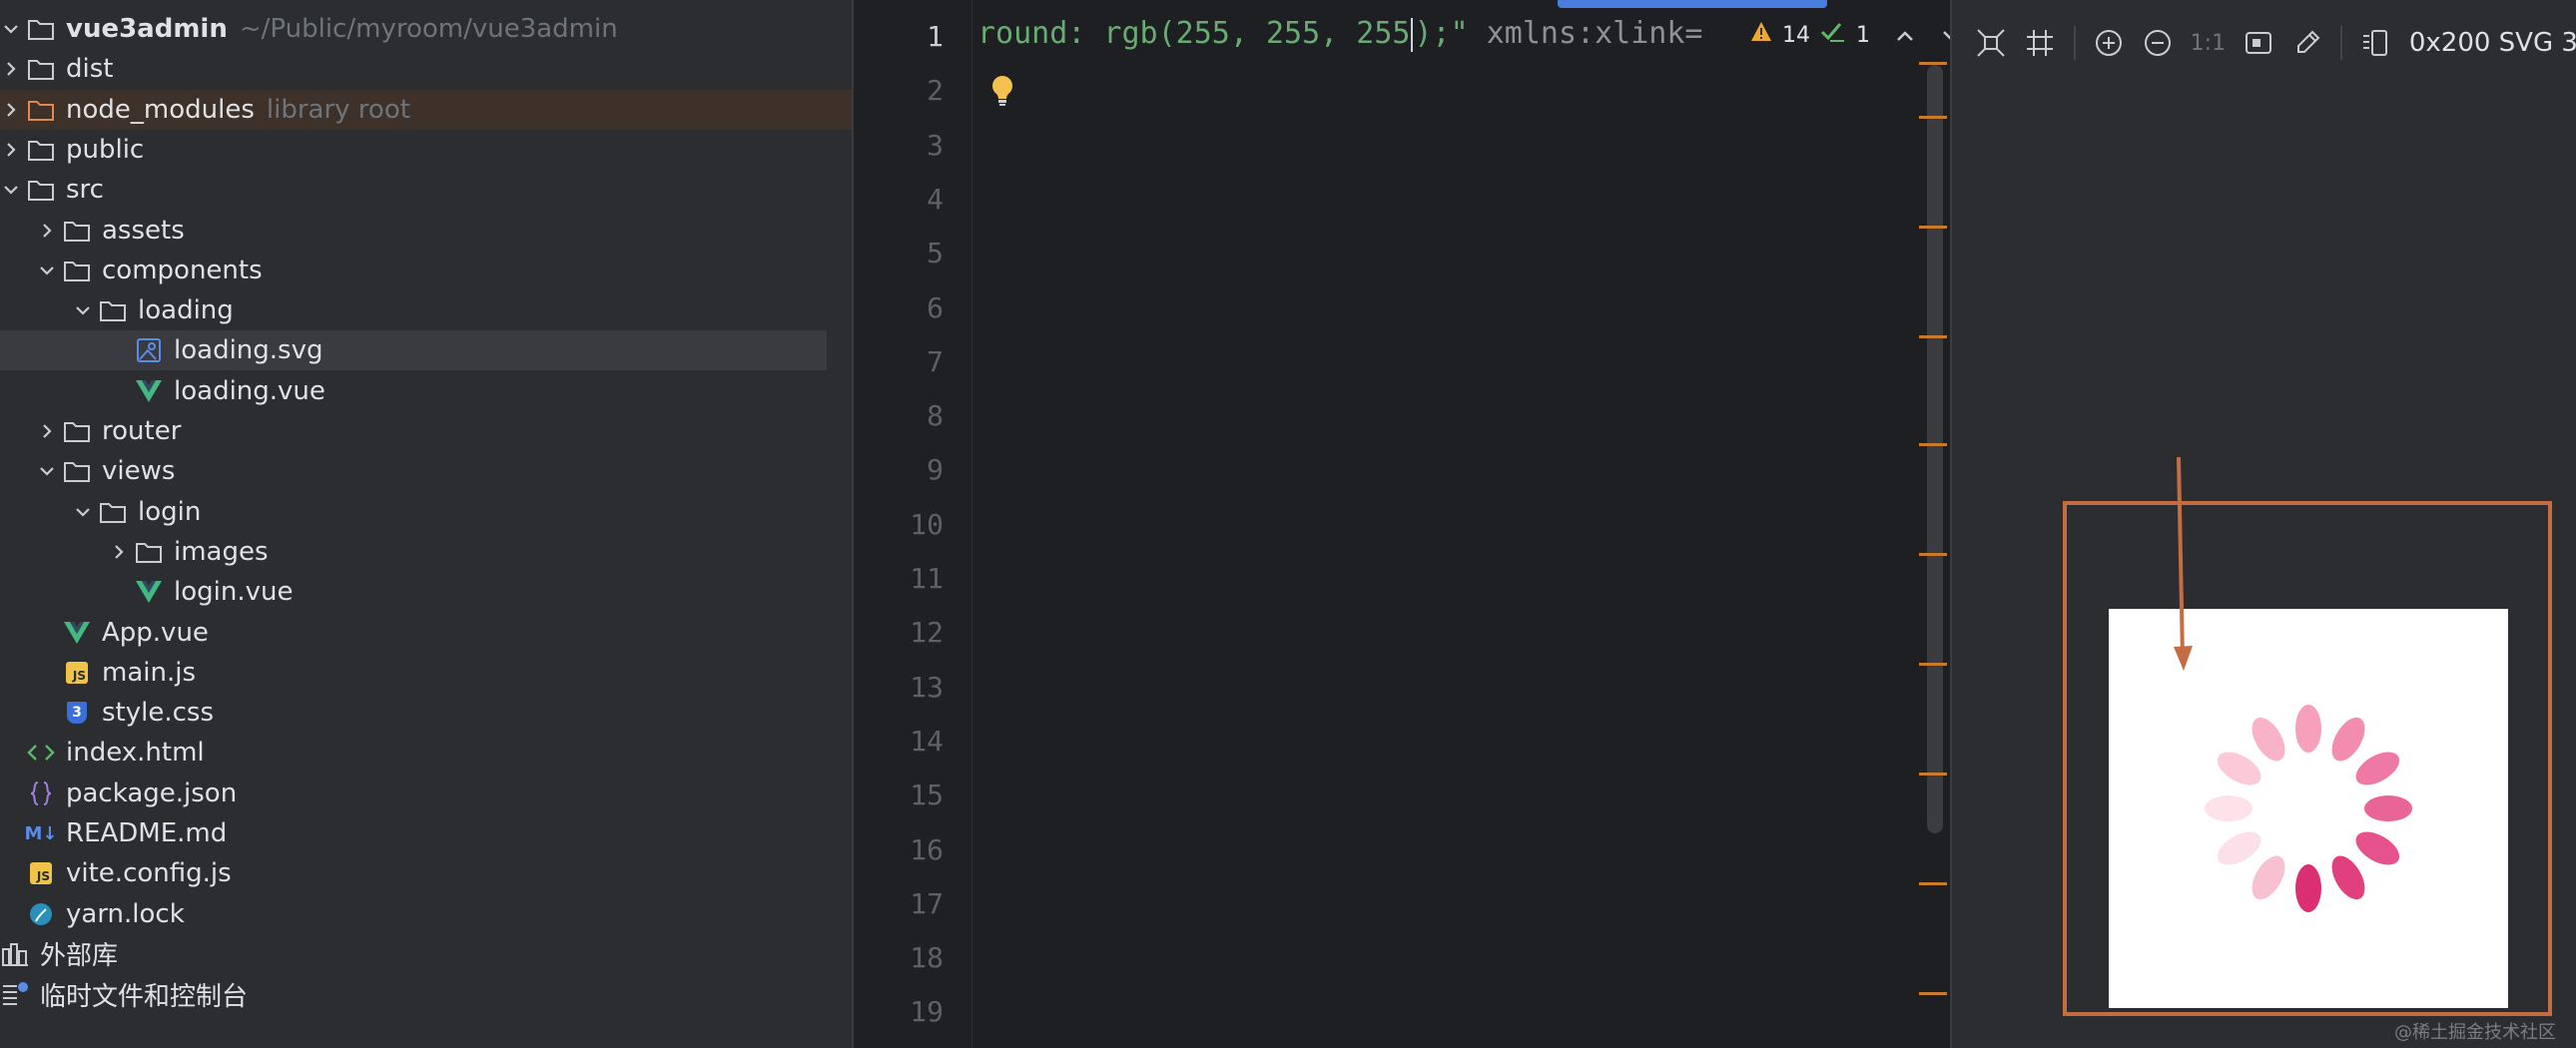 This screenshot has height=1048, width=2576. Describe the element at coordinates (426, 552) in the screenshot. I see `tree-item-images: images` at that location.